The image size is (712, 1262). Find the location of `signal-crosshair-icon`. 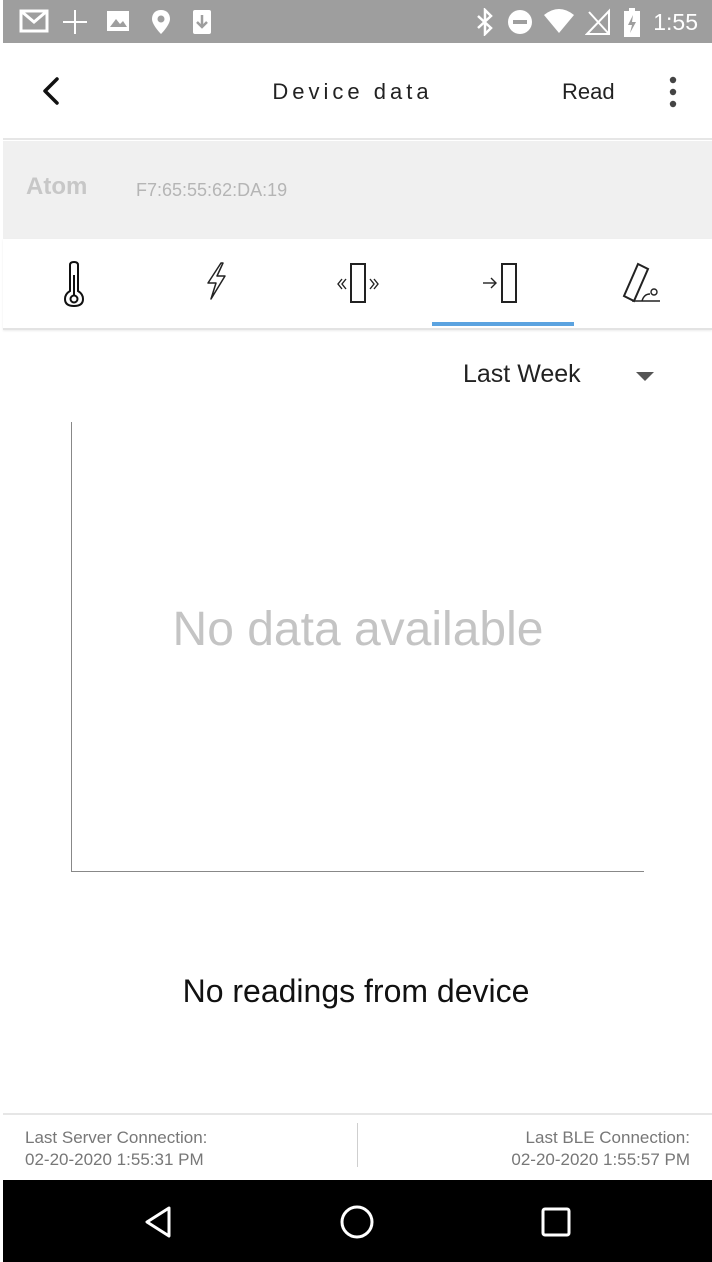

signal-crosshair-icon is located at coordinates (75, 22).